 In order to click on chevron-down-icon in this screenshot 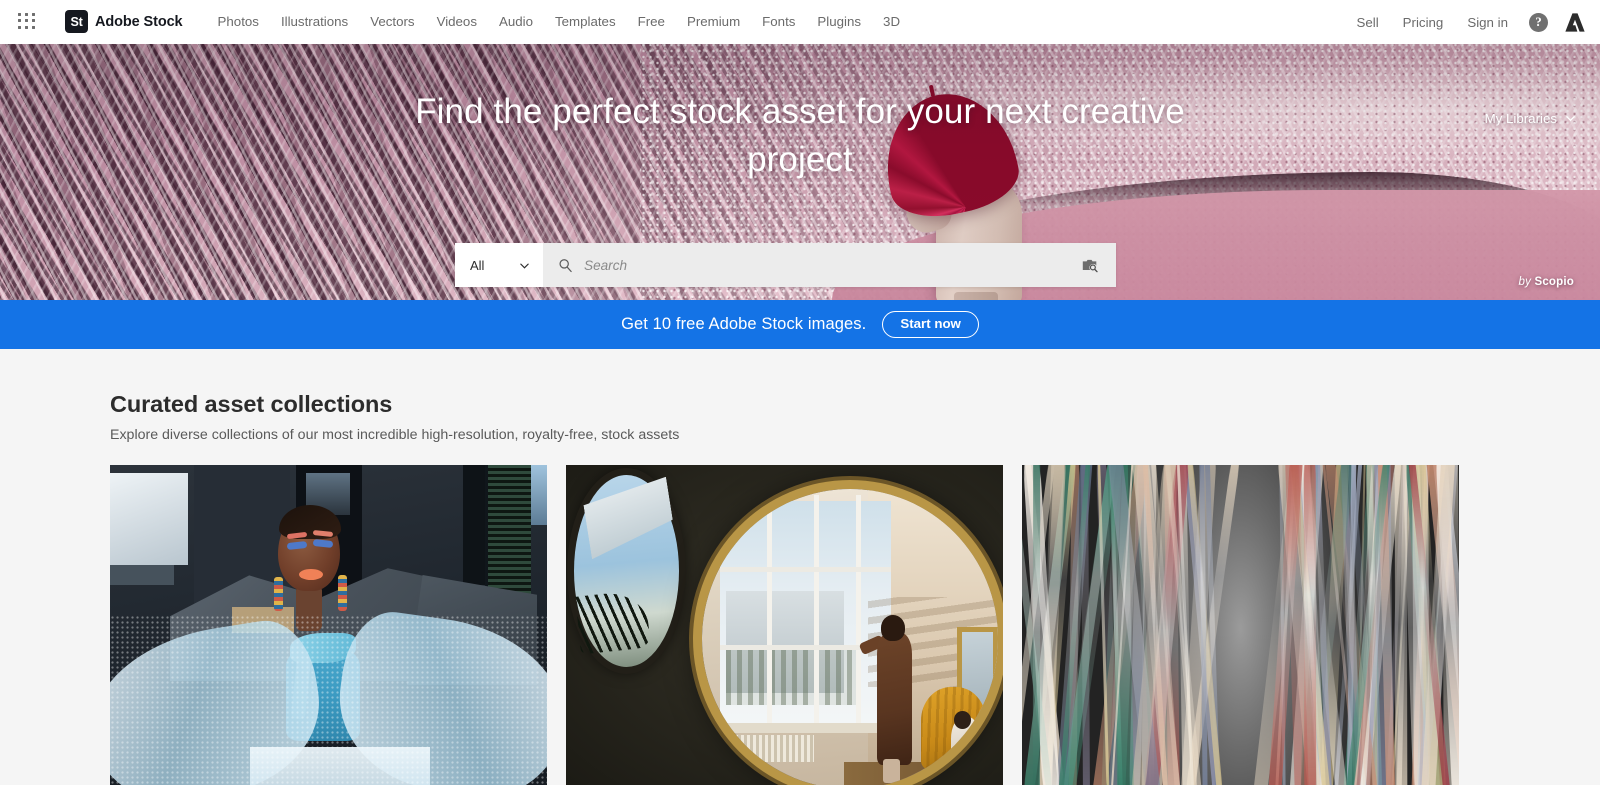, I will do `click(524, 265)`.